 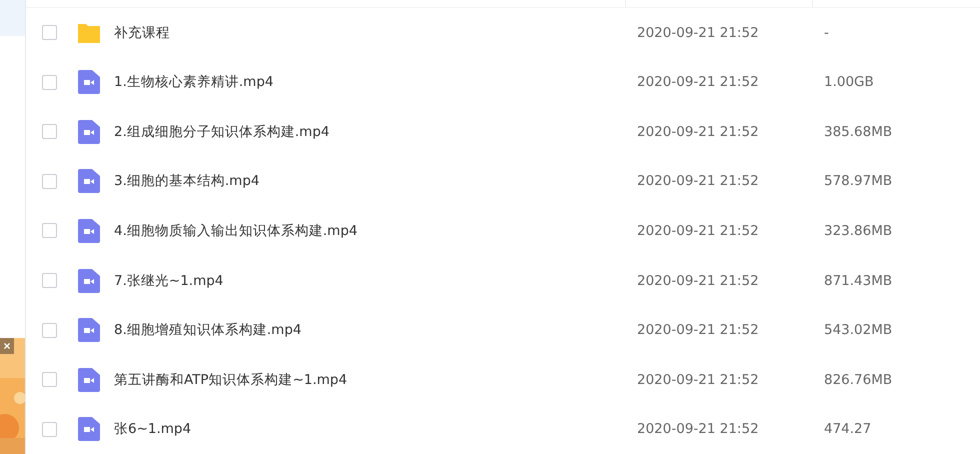 I want to click on file-size: 543.02MB, so click(x=858, y=330).